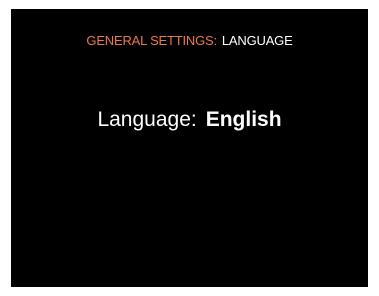 This screenshot has height=296, width=379. I want to click on breadcrumb-page: LANGUAGE, so click(257, 40).